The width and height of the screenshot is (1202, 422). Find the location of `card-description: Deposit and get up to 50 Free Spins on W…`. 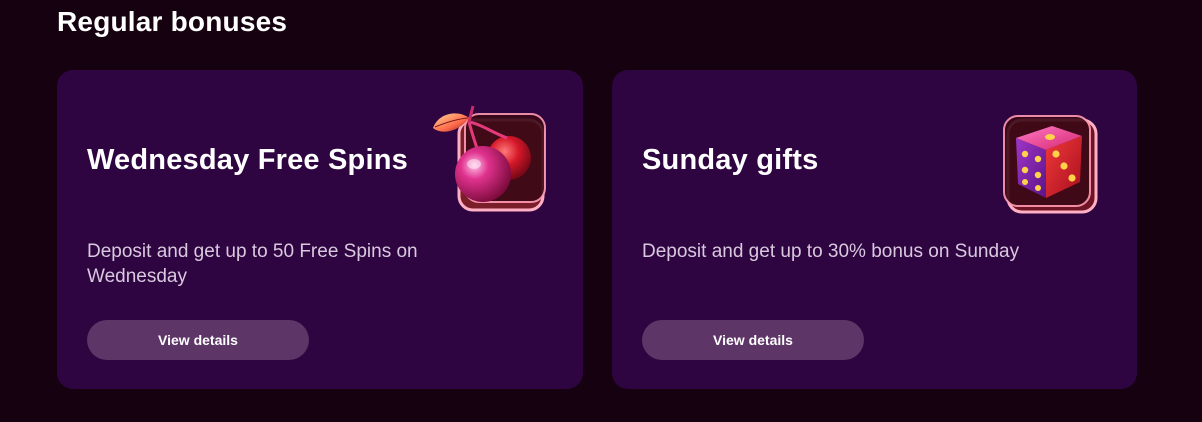

card-description: Deposit and get up to 50 Free Spins on W… is located at coordinates (252, 264).